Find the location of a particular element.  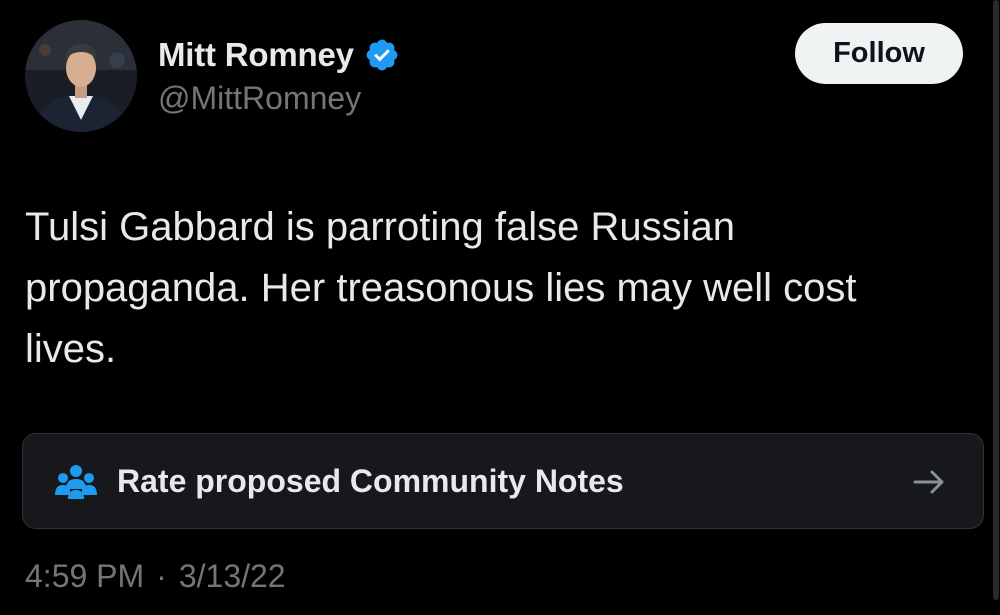

arrow-right-icon is located at coordinates (928, 482).